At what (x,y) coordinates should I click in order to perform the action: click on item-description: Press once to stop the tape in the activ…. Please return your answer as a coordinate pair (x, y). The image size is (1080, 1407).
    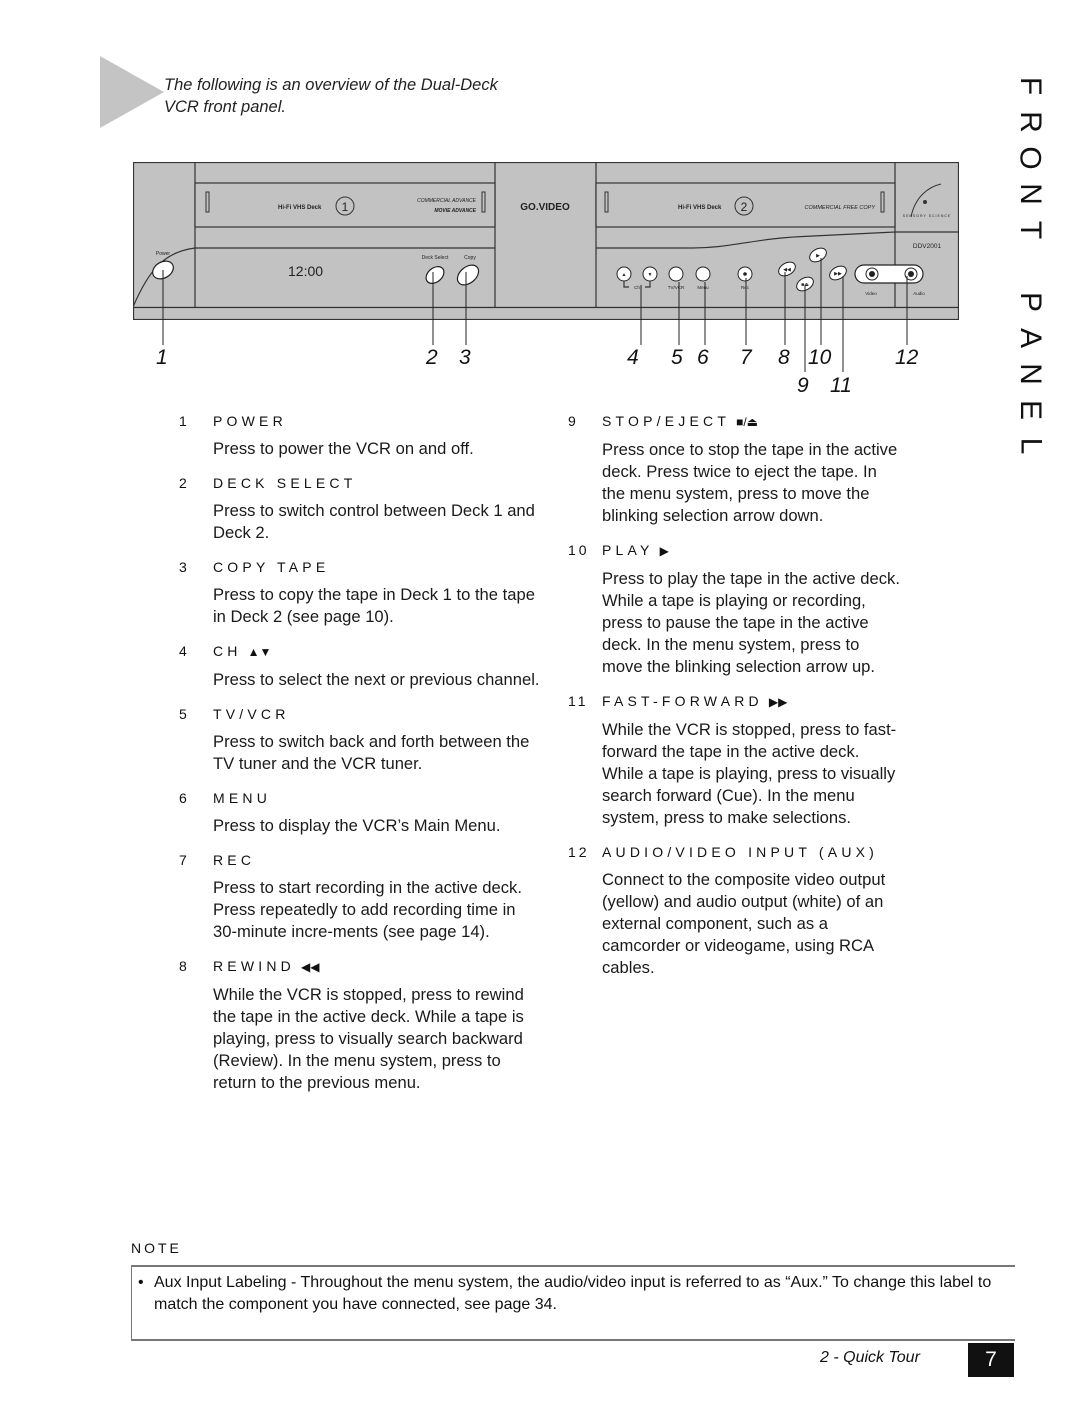
    Looking at the image, I should click on (750, 482).